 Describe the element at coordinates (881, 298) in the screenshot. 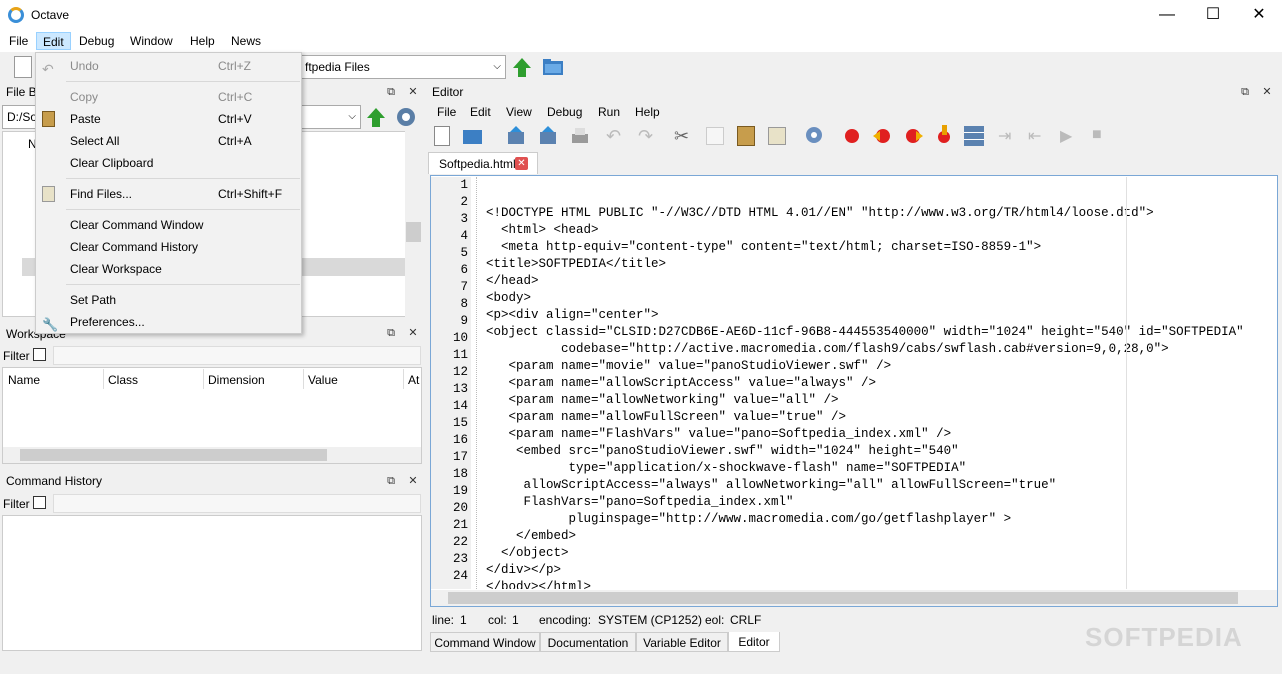

I see `code-line: <body>` at that location.